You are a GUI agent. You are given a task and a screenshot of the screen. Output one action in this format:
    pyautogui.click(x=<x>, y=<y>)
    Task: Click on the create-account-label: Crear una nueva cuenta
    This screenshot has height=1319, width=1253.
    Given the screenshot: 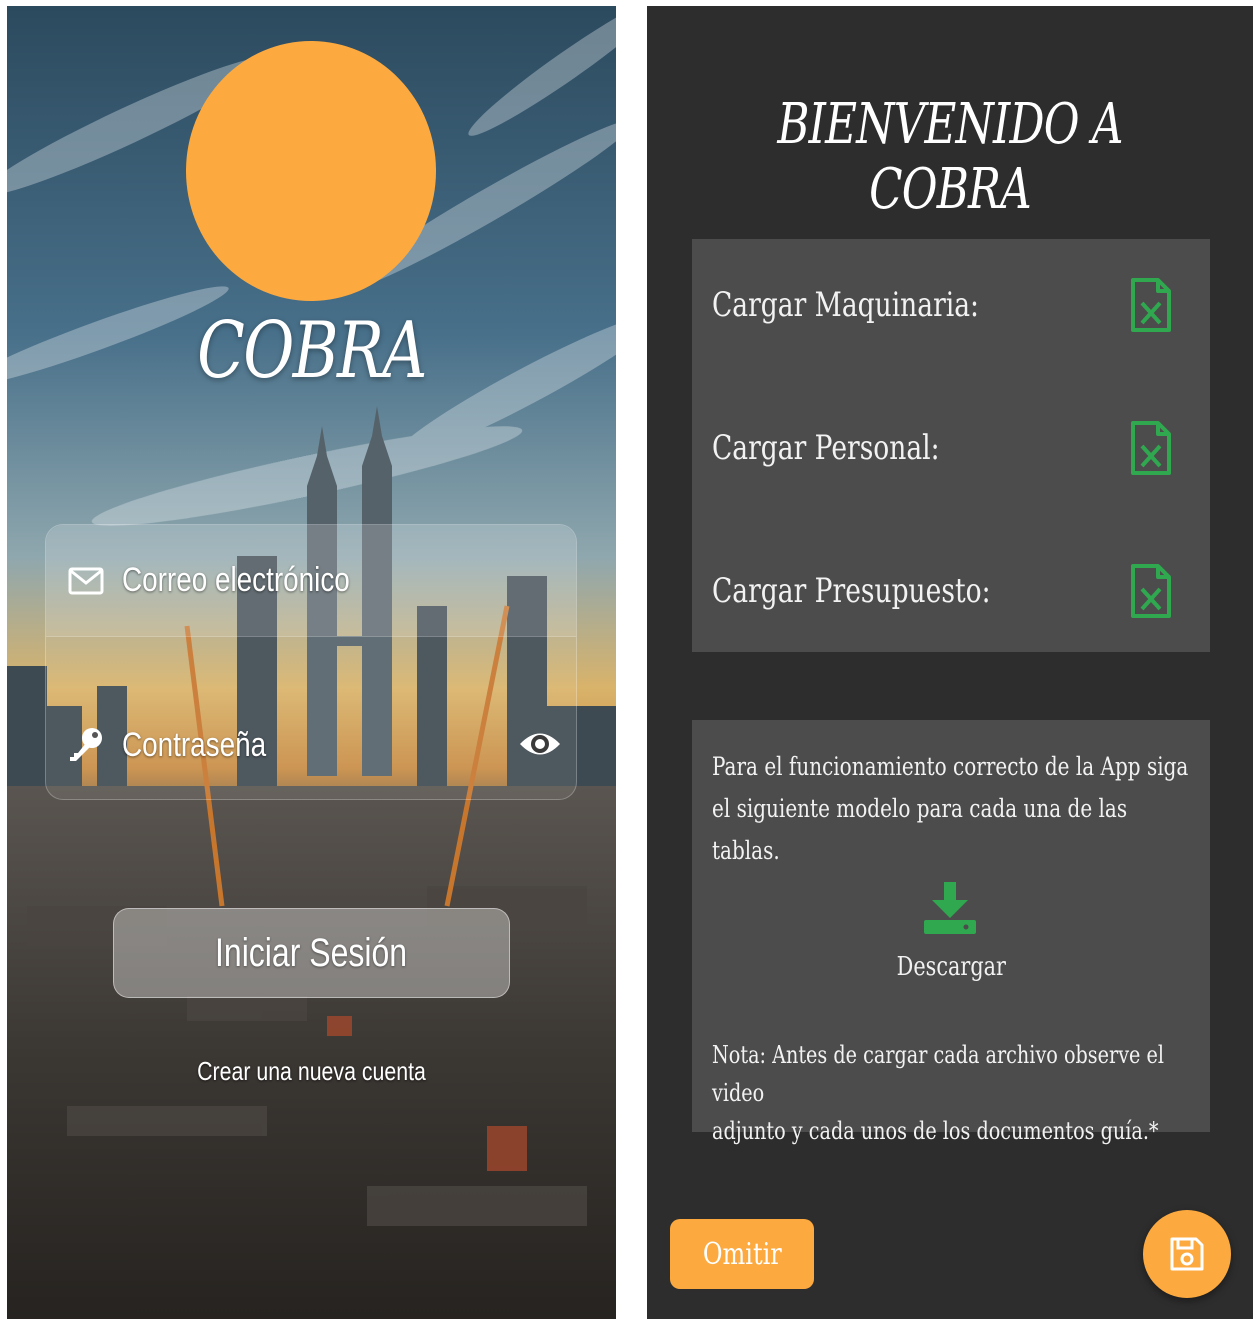 What is the action you would take?
    pyautogui.click(x=311, y=1071)
    